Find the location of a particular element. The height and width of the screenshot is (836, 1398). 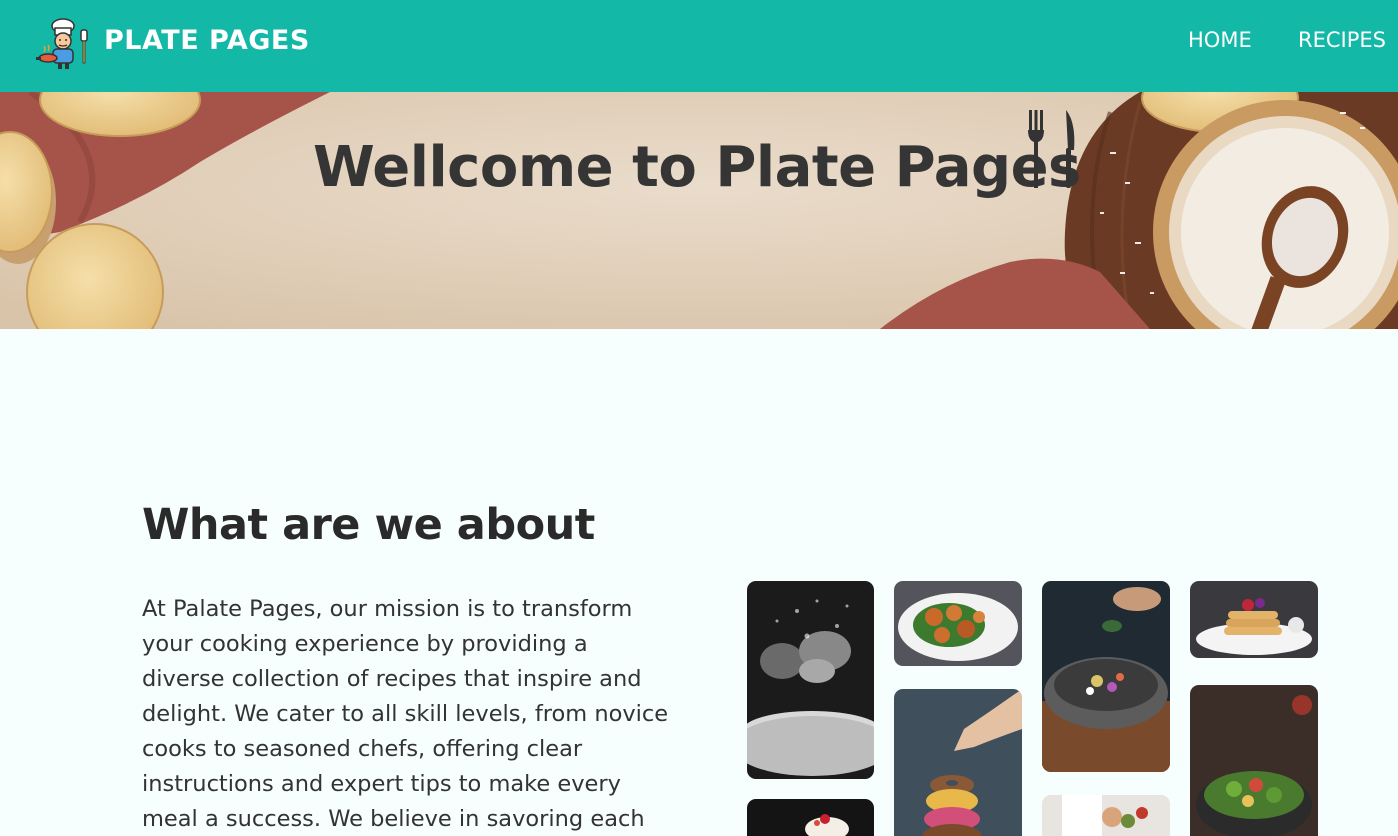

nav-recipes-link: RECIPES is located at coordinates (1342, 40).